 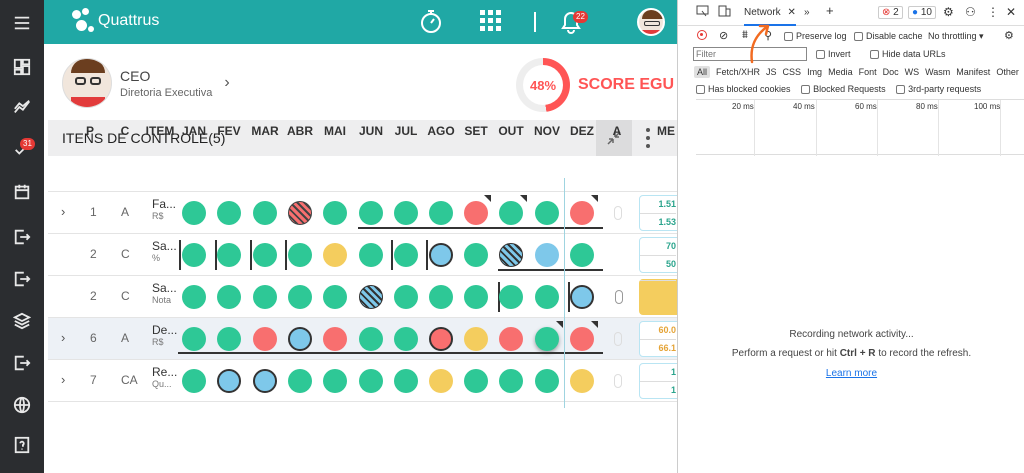 What do you see at coordinates (771, 72) in the screenshot?
I see `type-filter: JS` at bounding box center [771, 72].